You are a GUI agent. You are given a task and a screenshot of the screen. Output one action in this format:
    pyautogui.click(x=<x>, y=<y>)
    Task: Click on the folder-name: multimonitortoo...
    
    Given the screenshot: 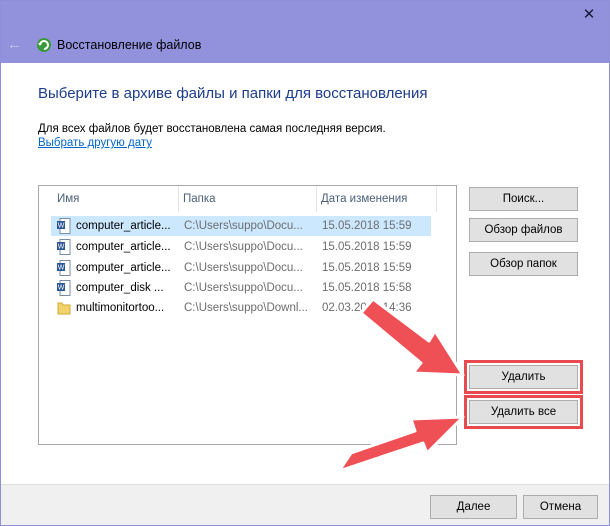 What is the action you would take?
    pyautogui.click(x=120, y=308)
    